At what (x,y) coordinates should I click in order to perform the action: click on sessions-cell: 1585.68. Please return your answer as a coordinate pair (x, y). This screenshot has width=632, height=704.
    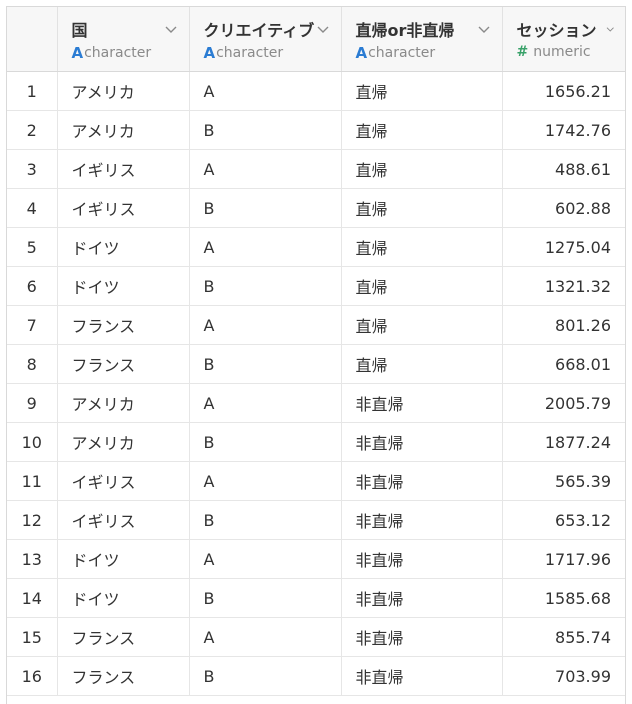
    Looking at the image, I should click on (563, 598).